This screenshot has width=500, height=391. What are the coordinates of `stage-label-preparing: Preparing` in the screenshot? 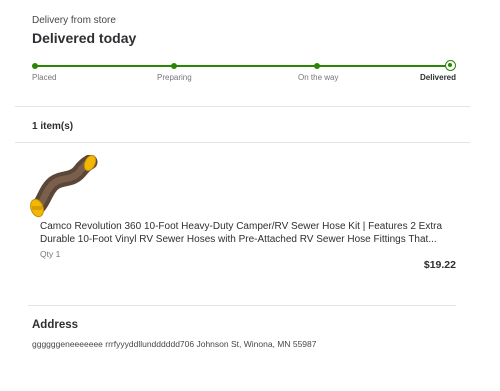 It's located at (174, 77).